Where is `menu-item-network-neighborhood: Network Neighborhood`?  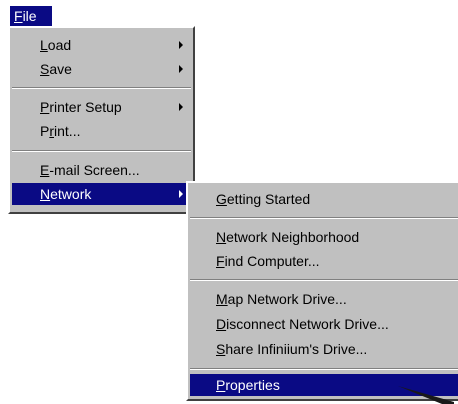
menu-item-network-neighborhood: Network Neighborhood is located at coordinates (324, 237).